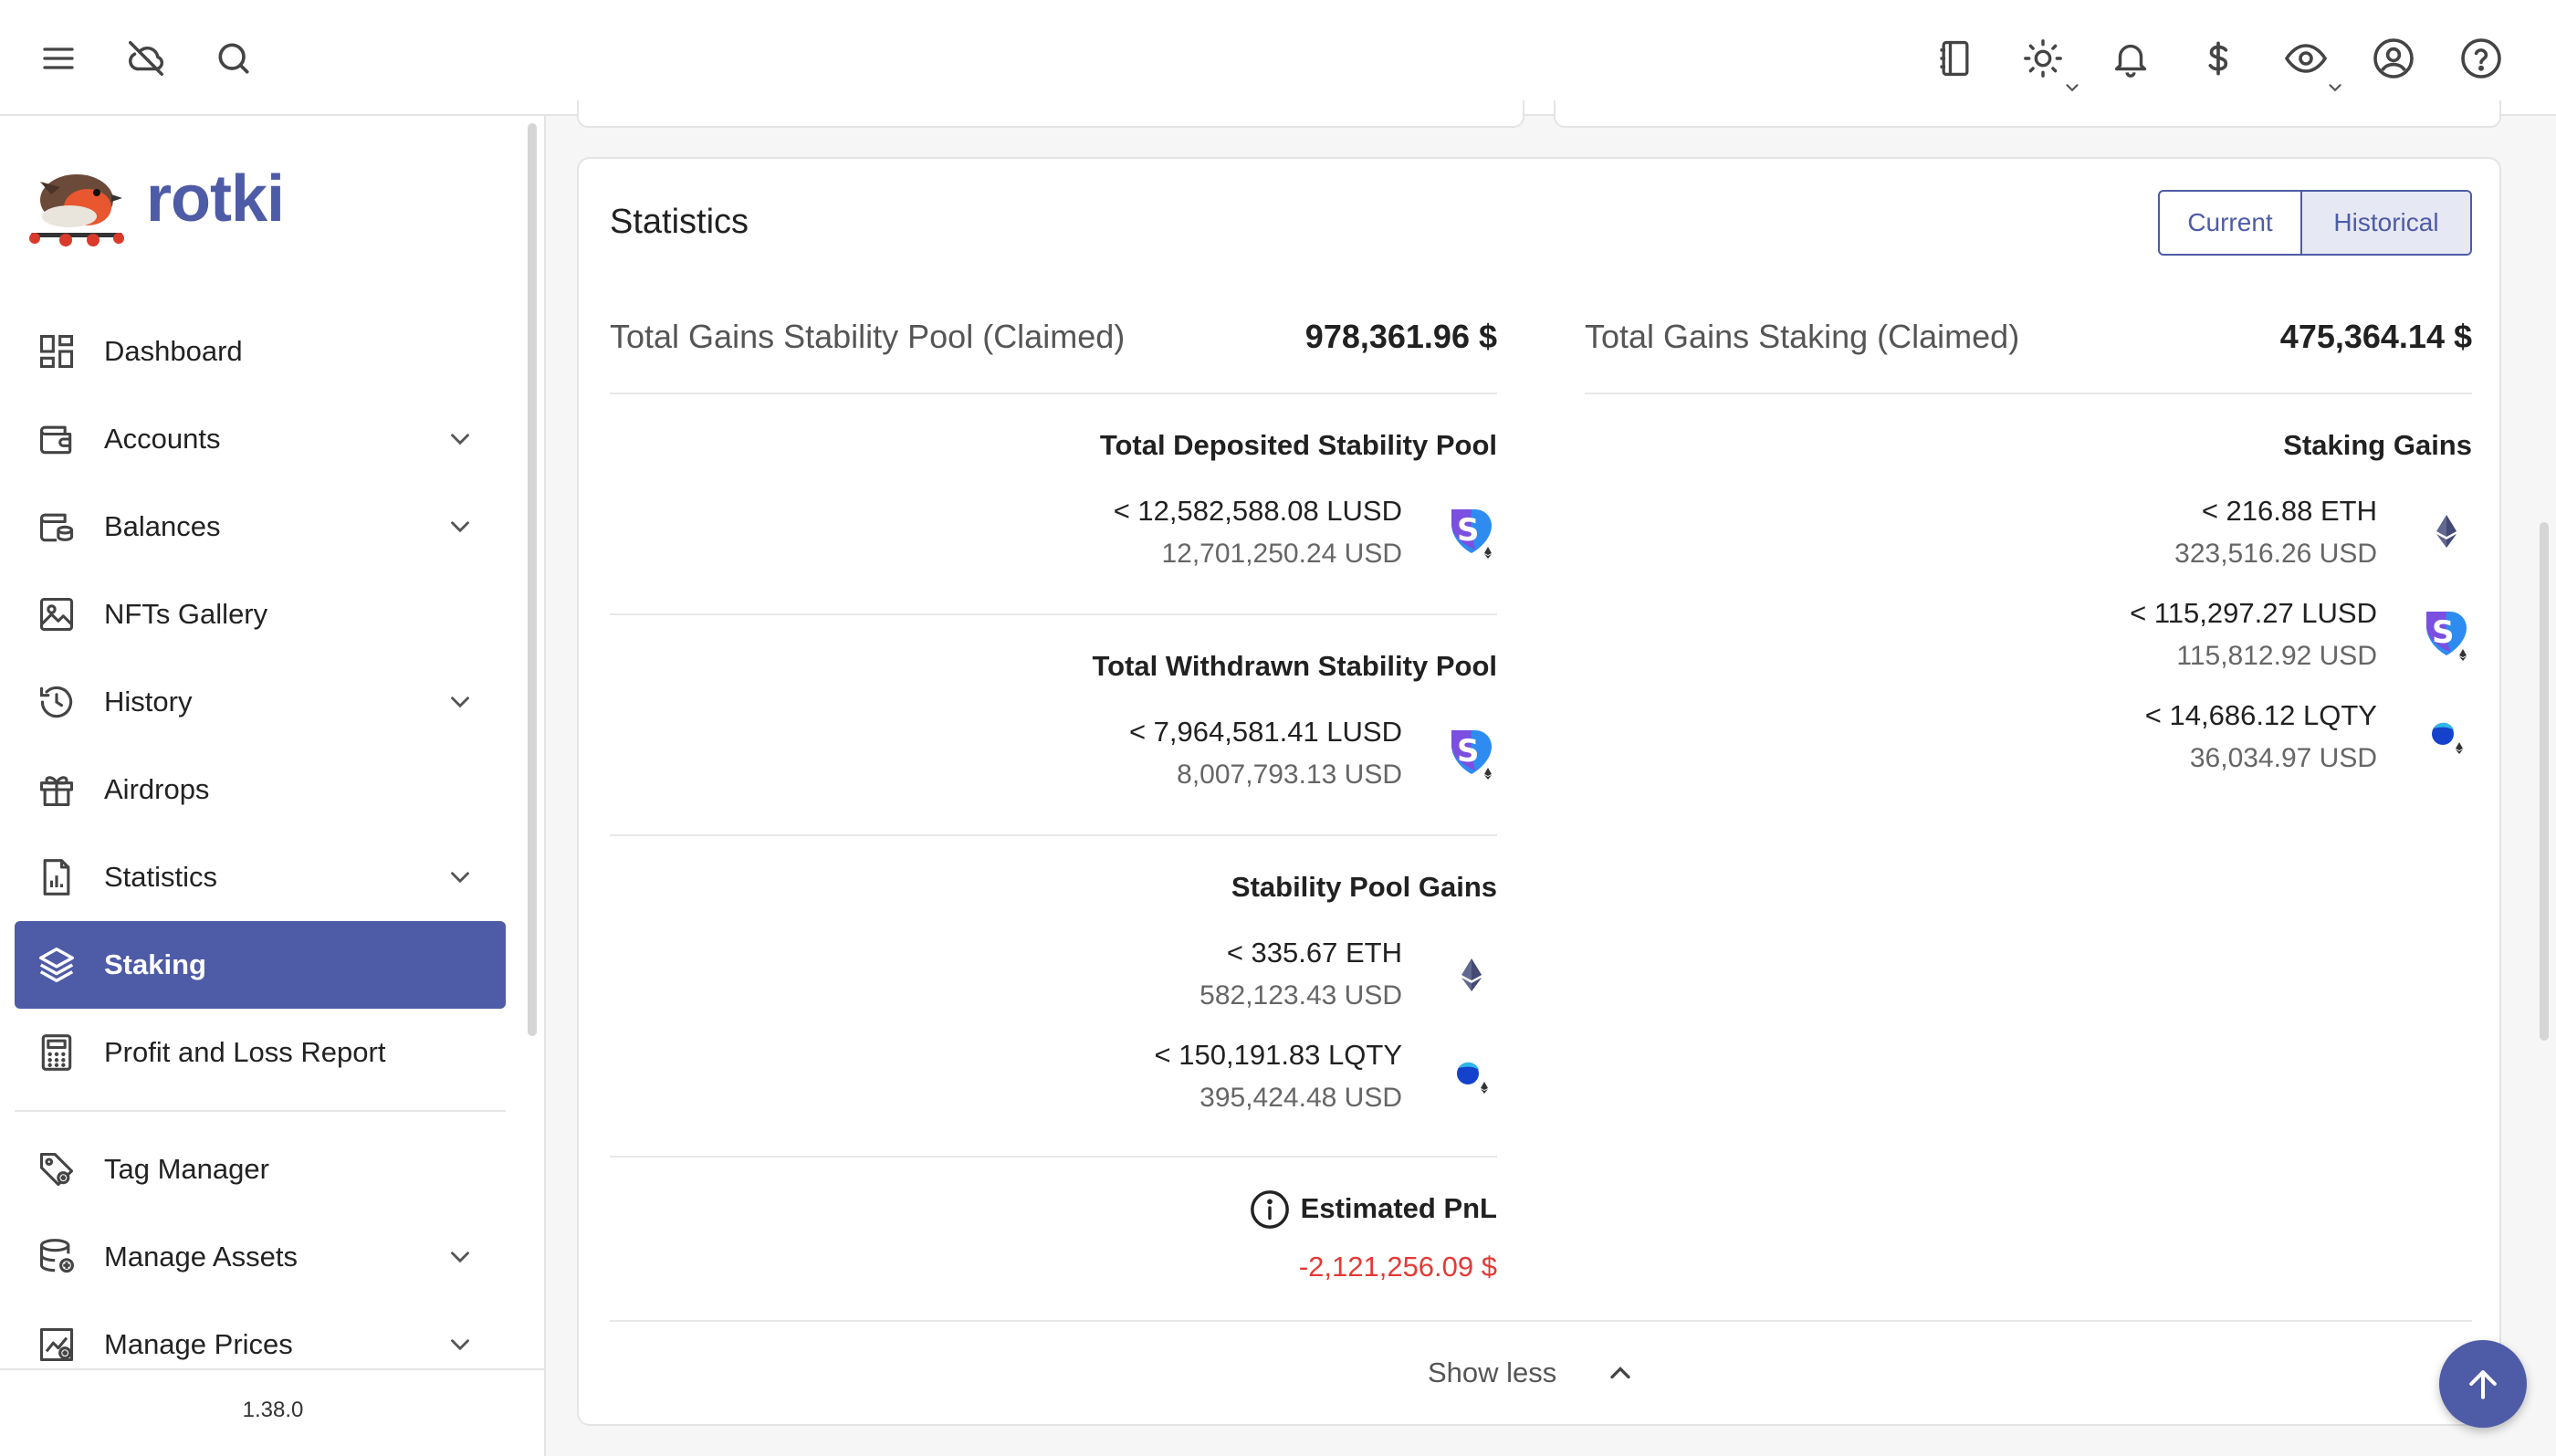 This screenshot has width=2556, height=1456. I want to click on staking-gain-lusd-amount: < 115,297.27 LUSD, so click(2253, 613).